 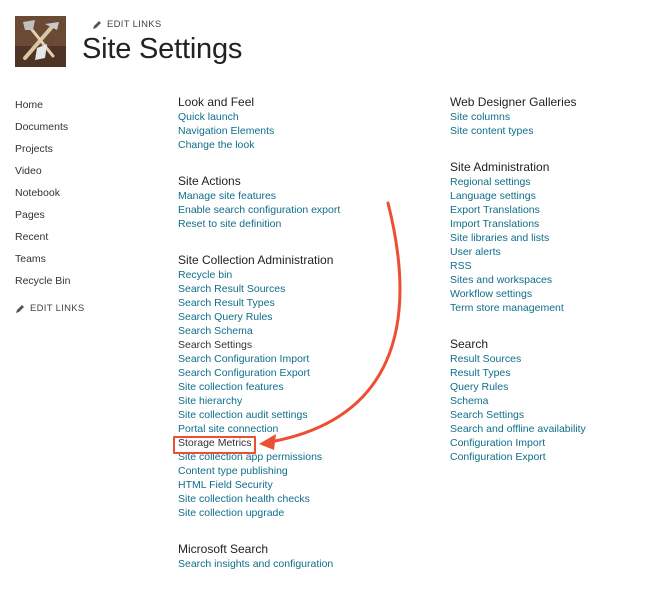 I want to click on link-import-translations: Import Translations, so click(x=545, y=224).